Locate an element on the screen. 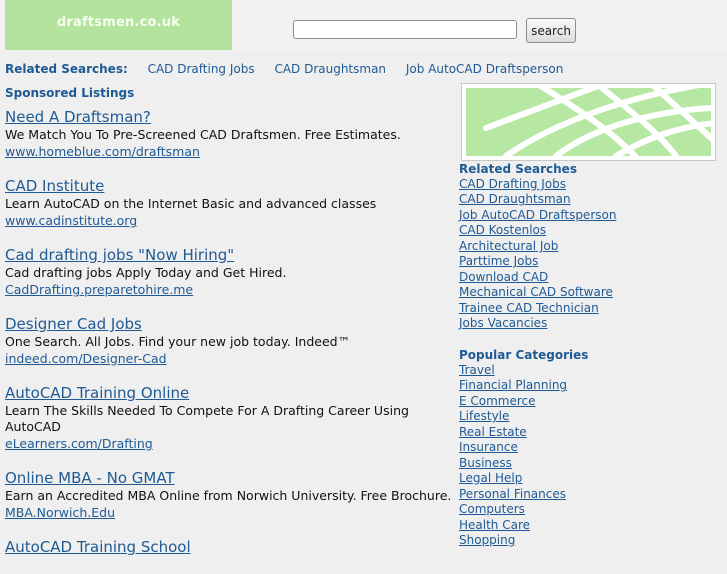  sidebar-category-link: Personal Finances is located at coordinates (559, 494).